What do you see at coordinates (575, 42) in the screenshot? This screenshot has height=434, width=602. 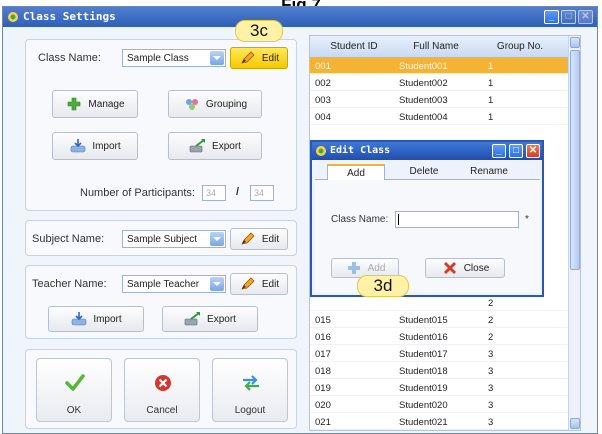 I see `scroll-up-icon` at bounding box center [575, 42].